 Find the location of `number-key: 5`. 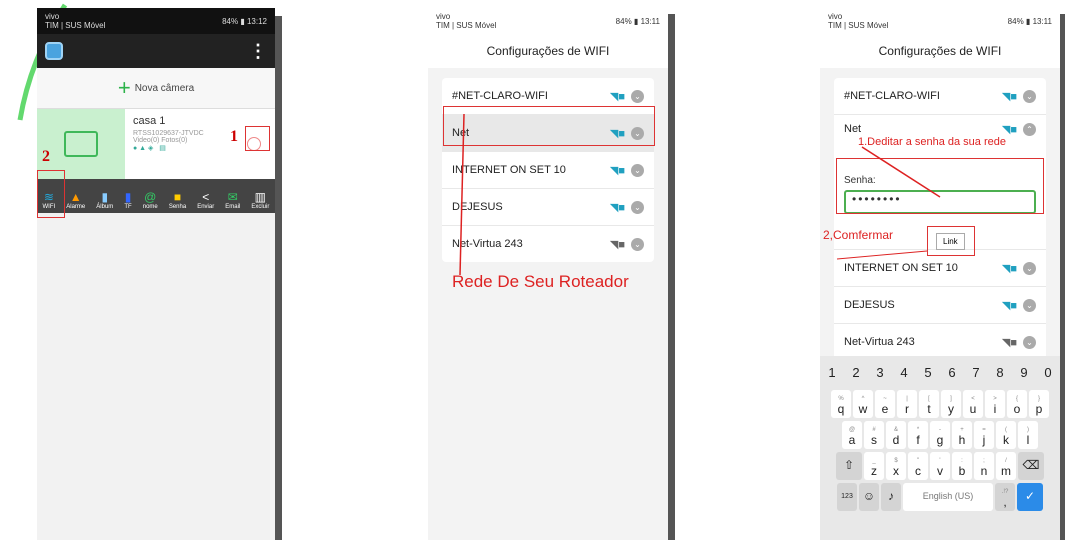

number-key: 5 is located at coordinates (928, 373).